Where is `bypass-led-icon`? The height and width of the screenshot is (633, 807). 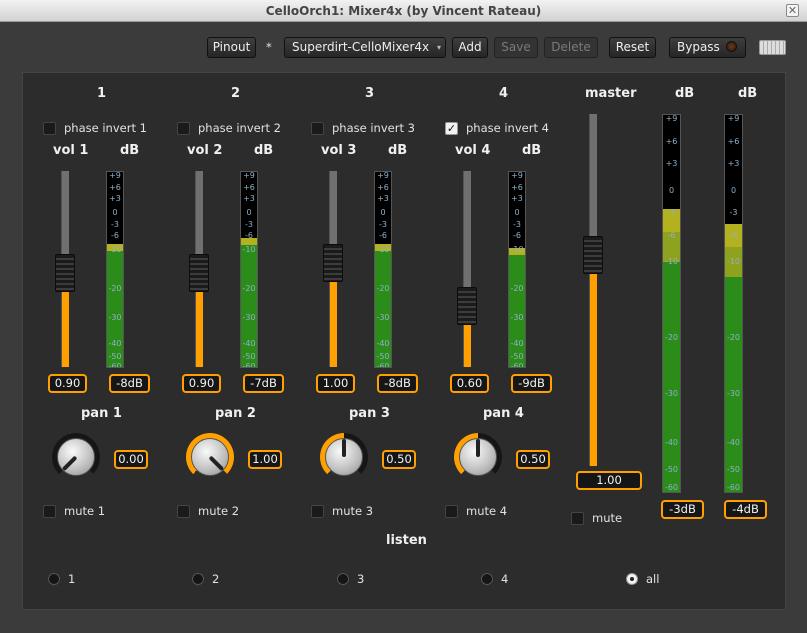
bypass-led-icon is located at coordinates (731, 46).